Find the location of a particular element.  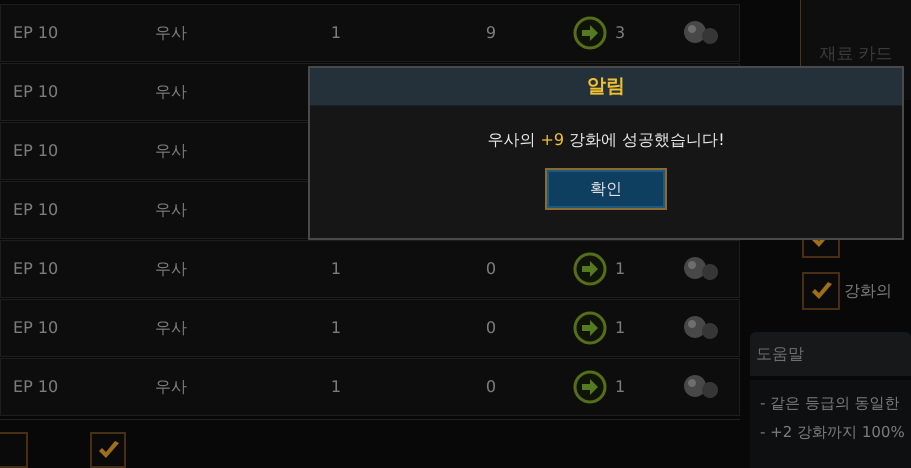

option-label: 강화의 is located at coordinates (868, 291).